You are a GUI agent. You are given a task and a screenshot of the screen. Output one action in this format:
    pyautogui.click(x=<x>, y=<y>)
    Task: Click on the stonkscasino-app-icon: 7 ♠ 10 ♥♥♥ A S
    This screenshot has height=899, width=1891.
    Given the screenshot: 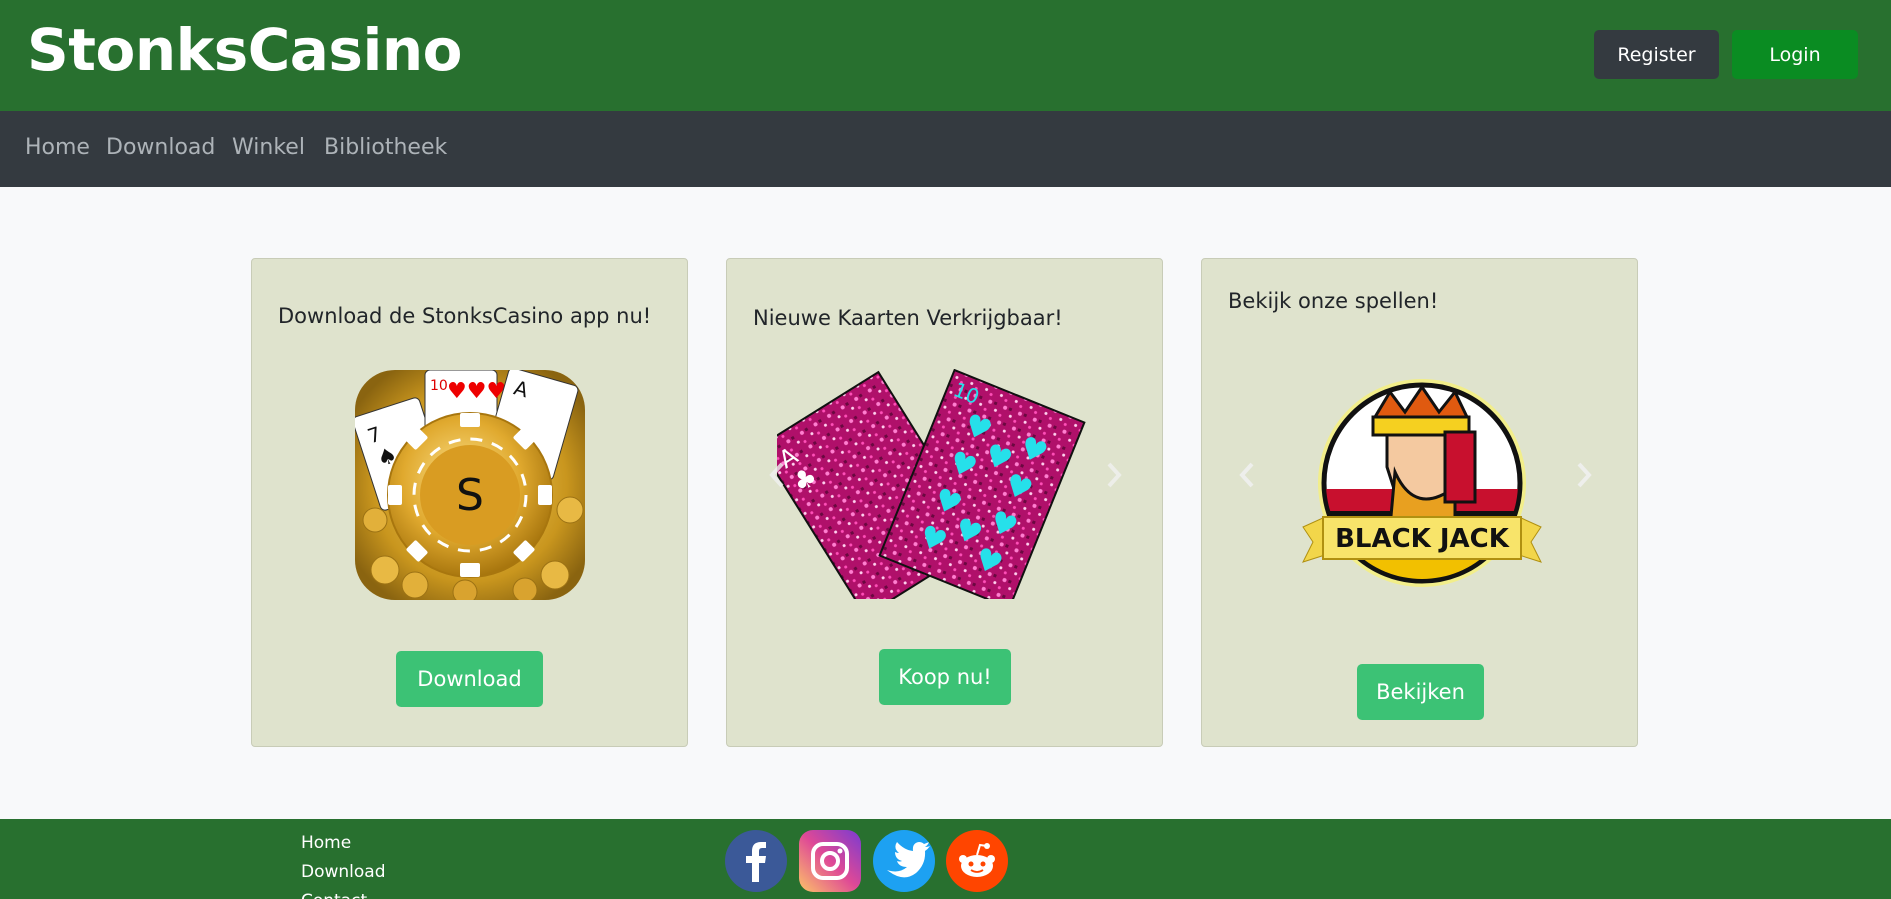 What is the action you would take?
    pyautogui.click(x=470, y=485)
    